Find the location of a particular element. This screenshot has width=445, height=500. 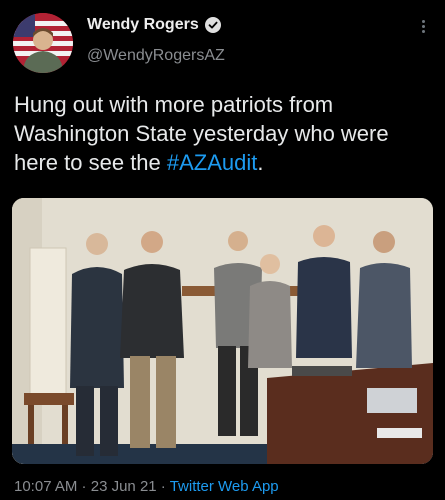

user-handle: @WendyRogersAZ is located at coordinates (156, 56).